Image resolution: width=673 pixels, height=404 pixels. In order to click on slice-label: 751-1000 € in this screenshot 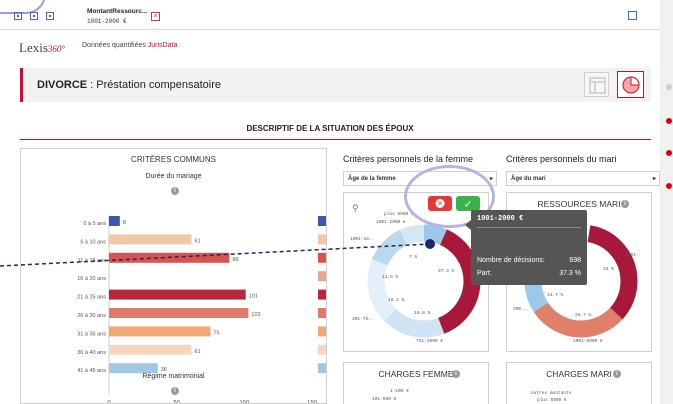, I will do `click(430, 341)`.